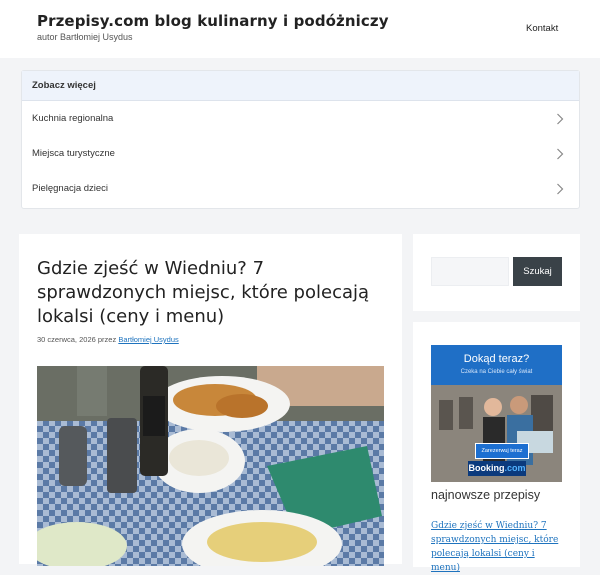  Describe the element at coordinates (300, 86) in the screenshot. I see `see-more-heading: Zobacz więcej` at that location.